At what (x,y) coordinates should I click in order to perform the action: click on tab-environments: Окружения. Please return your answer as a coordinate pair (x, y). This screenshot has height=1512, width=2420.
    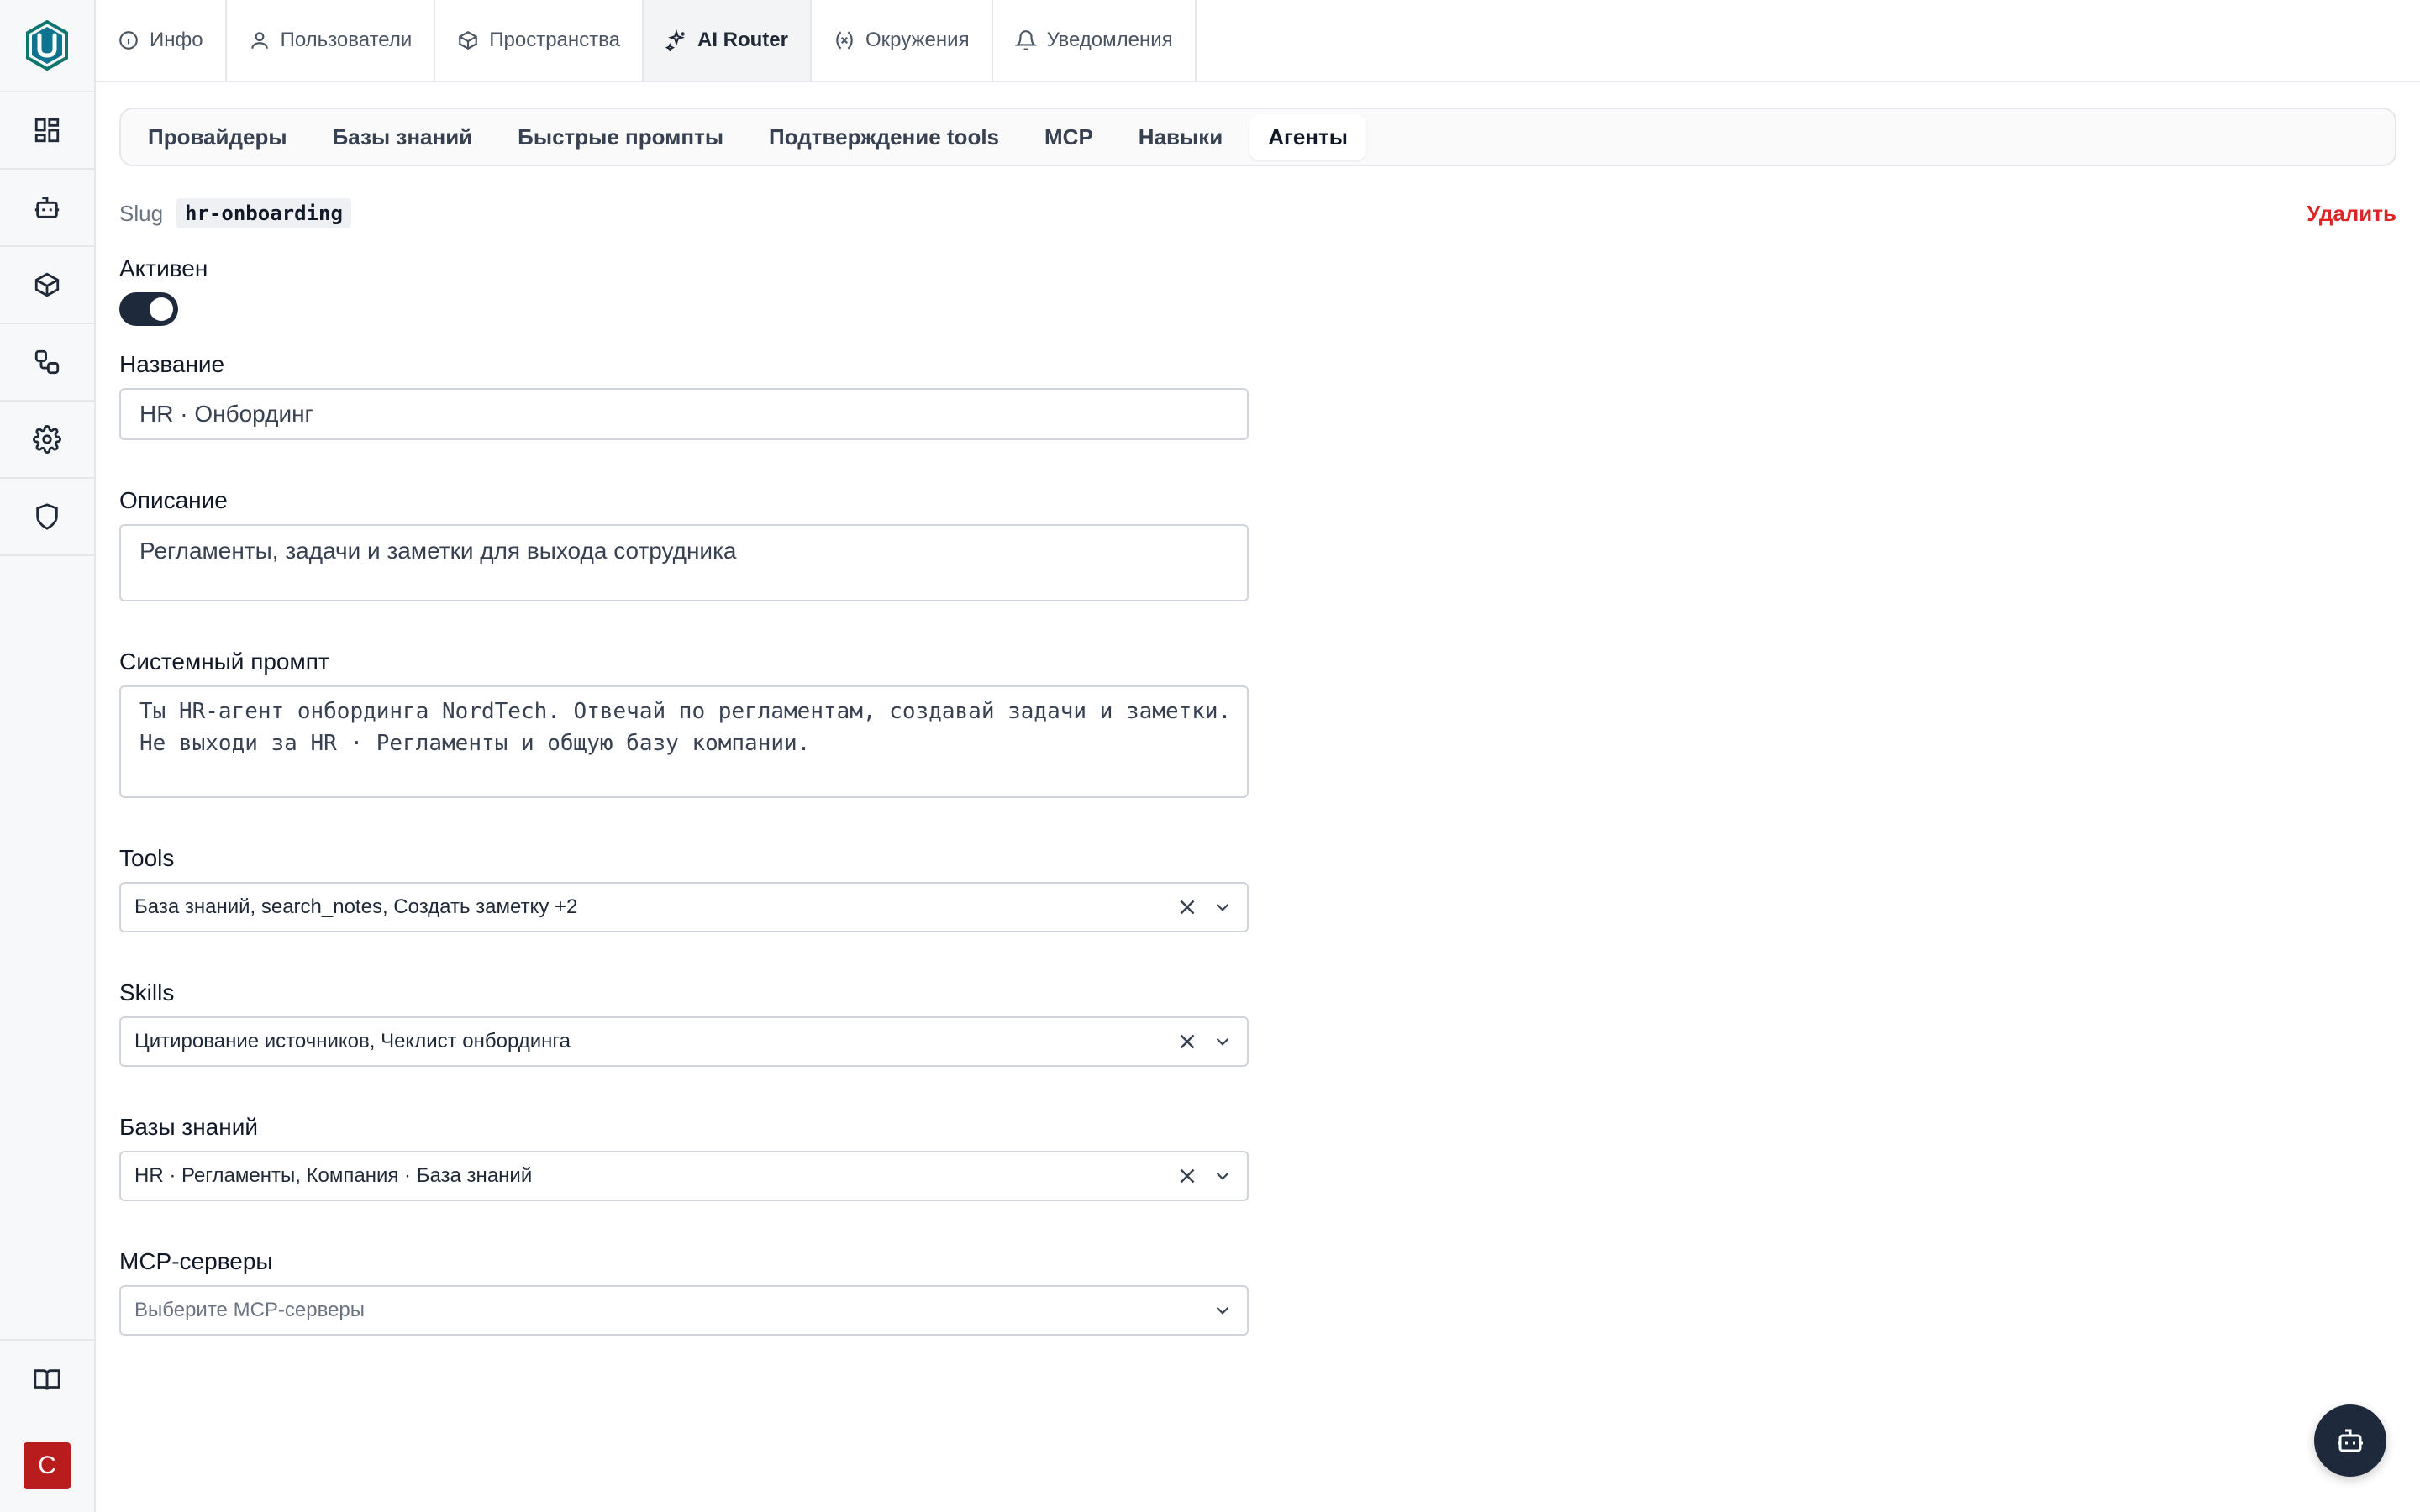
    Looking at the image, I should click on (902, 40).